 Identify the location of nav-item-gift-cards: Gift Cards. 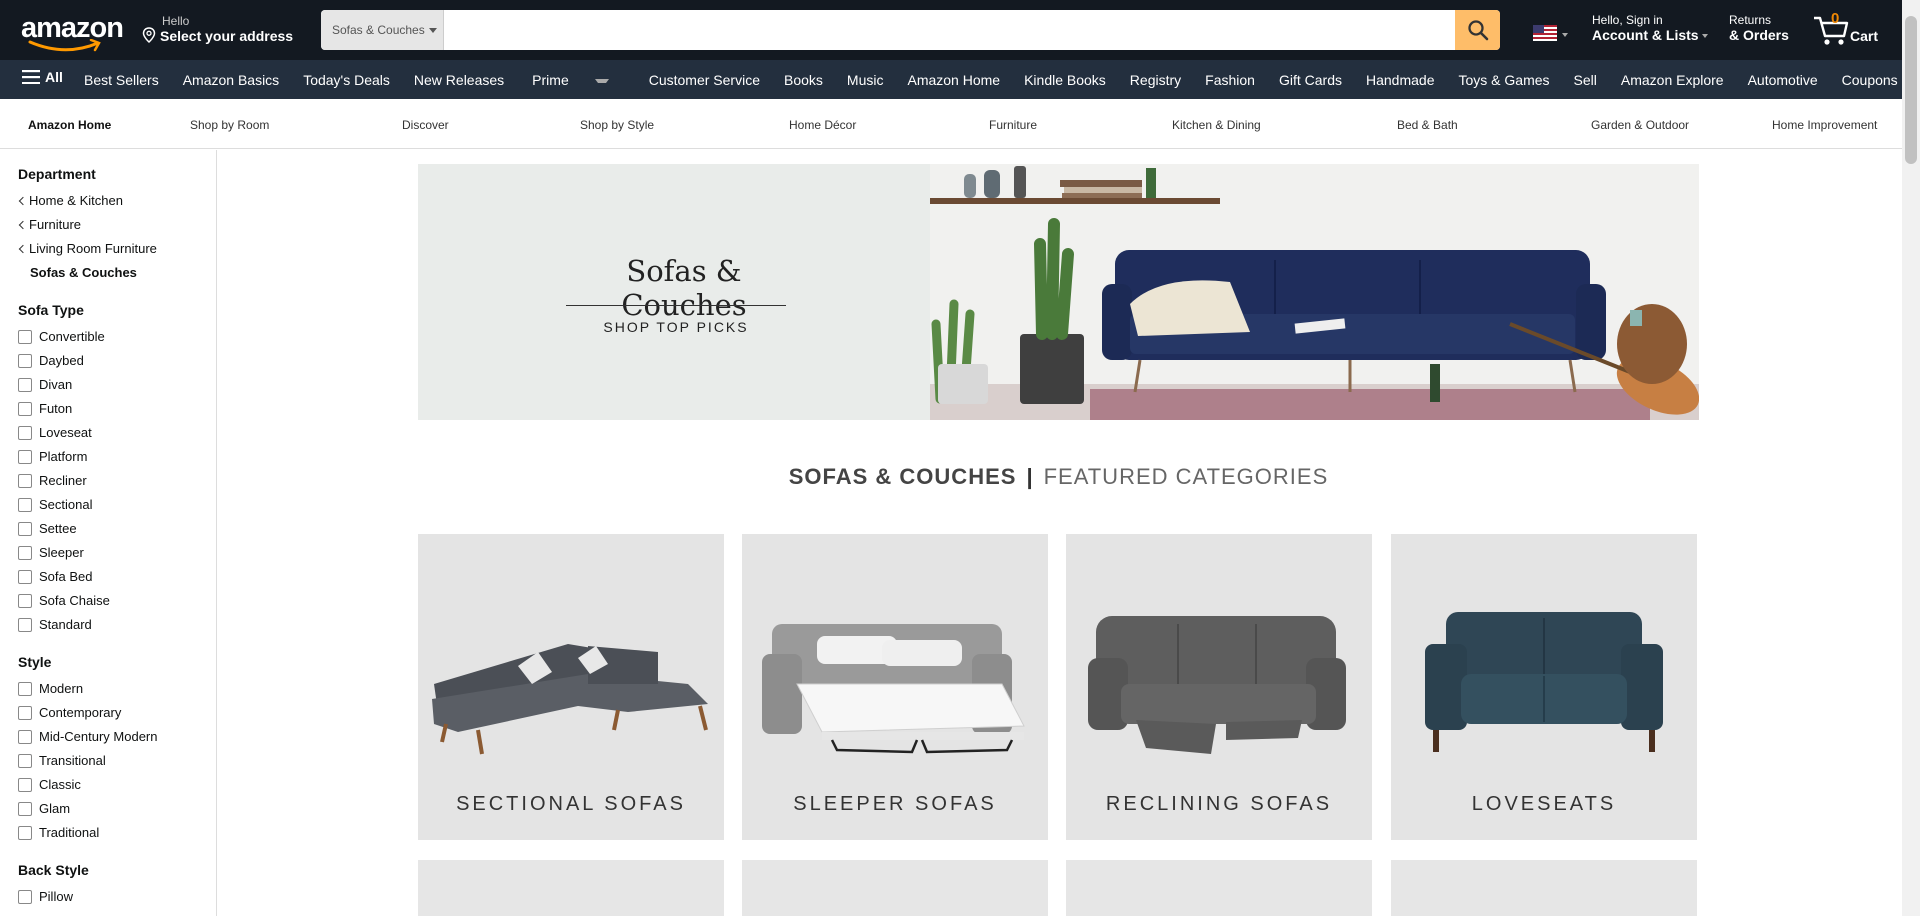
(1310, 80).